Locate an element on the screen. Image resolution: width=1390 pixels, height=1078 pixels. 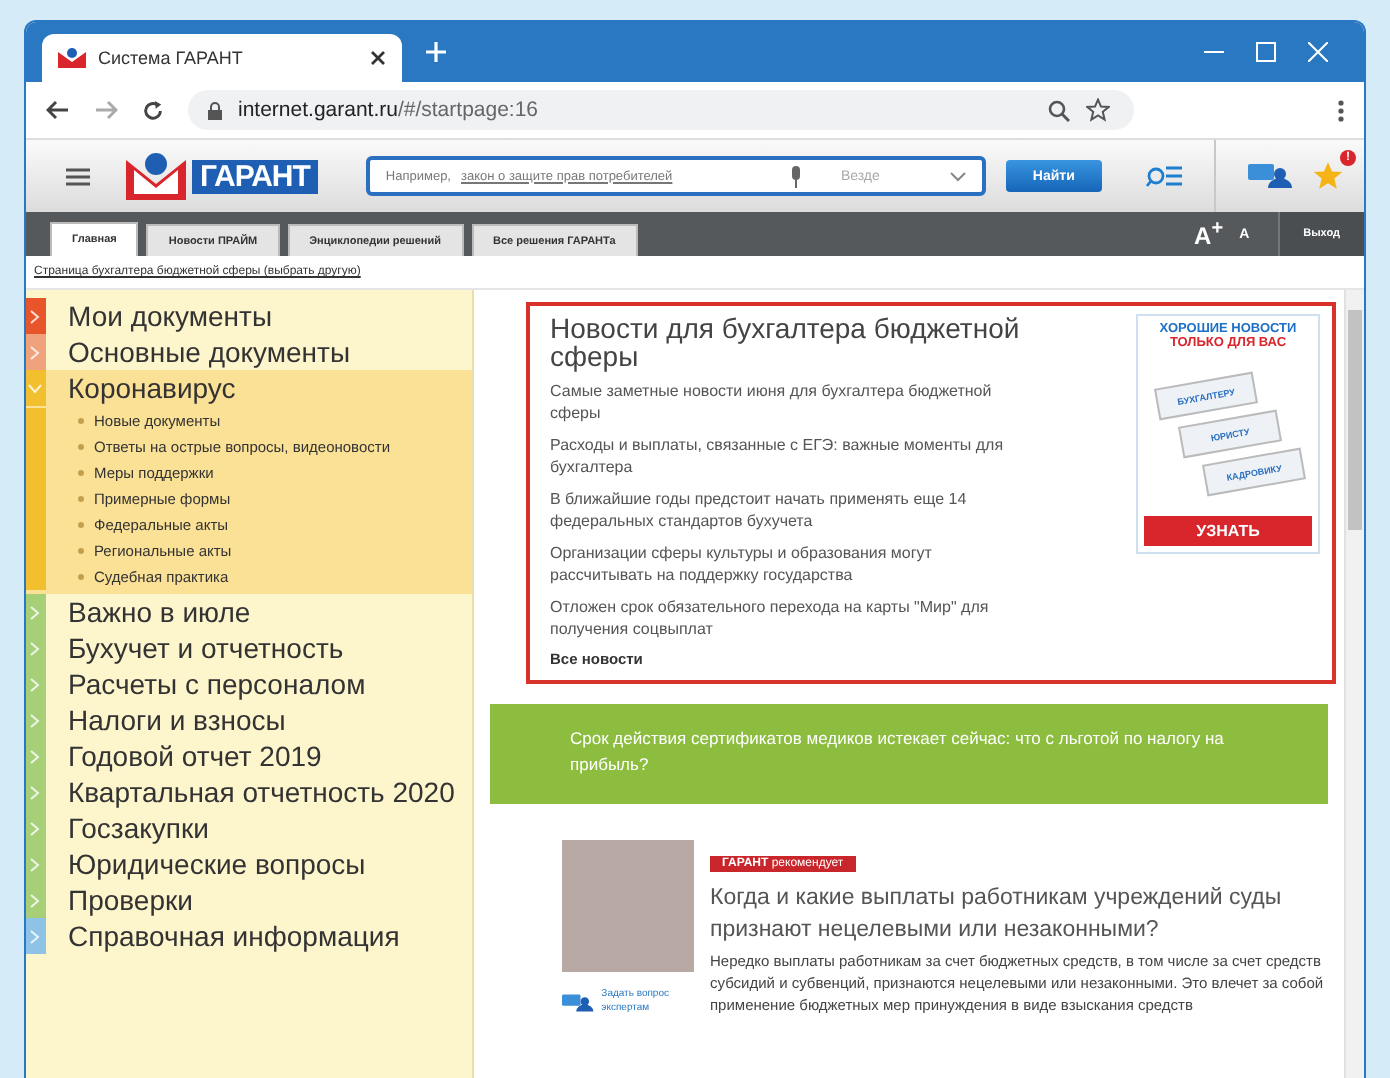
logo-icon is located at coordinates (72, 58).